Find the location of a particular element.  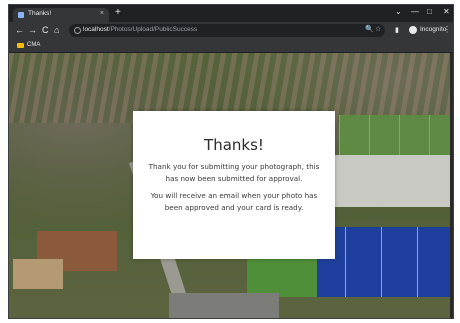

tab-search-icon: ⌄ is located at coordinates (398, 11).